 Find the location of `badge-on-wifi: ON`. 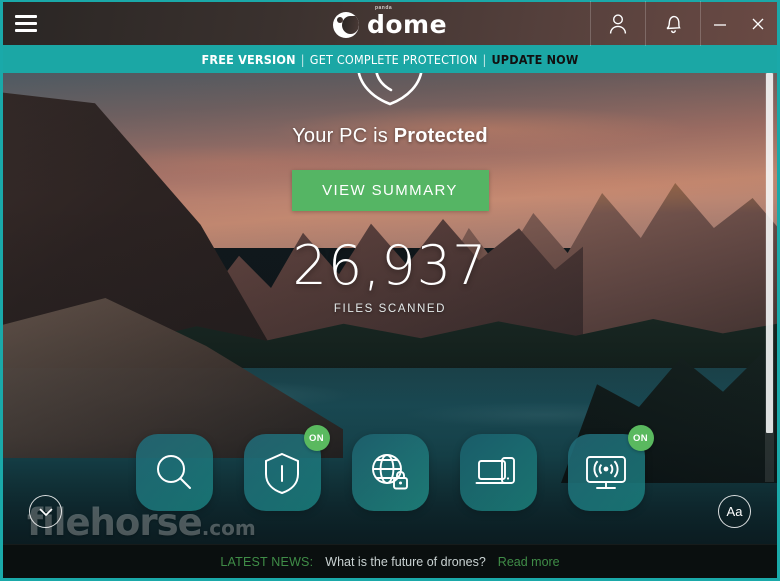

badge-on-wifi: ON is located at coordinates (640, 438).